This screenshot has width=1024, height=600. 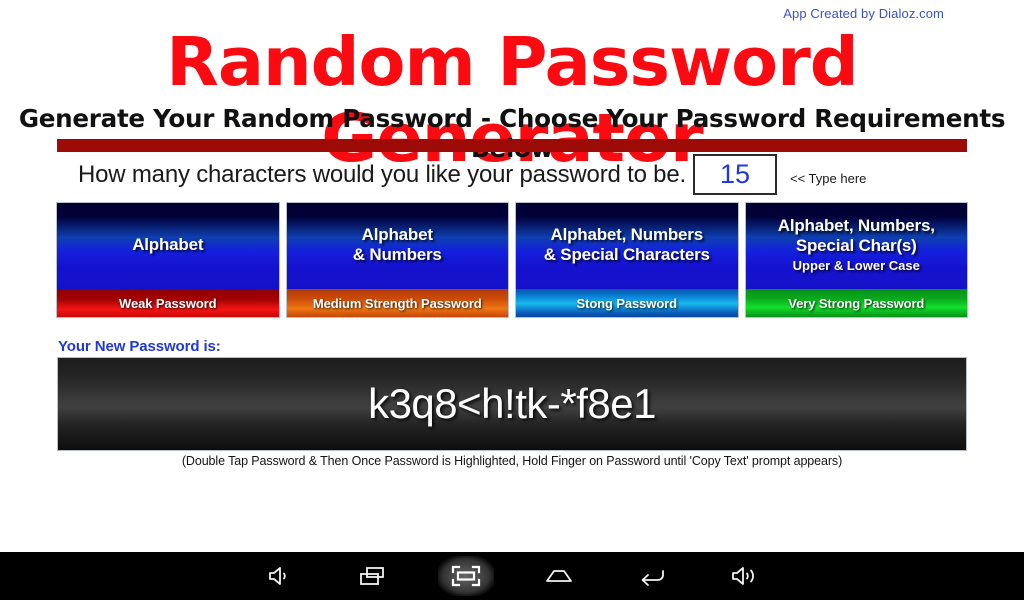 I want to click on option-title: Alphabet, Numbers & Special Characters, so click(x=626, y=244).